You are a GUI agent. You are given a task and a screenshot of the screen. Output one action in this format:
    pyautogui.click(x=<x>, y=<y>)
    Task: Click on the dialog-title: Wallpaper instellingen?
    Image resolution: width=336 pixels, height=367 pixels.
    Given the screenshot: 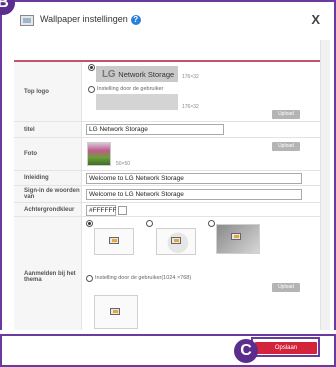 What is the action you would take?
    pyautogui.click(x=90, y=19)
    